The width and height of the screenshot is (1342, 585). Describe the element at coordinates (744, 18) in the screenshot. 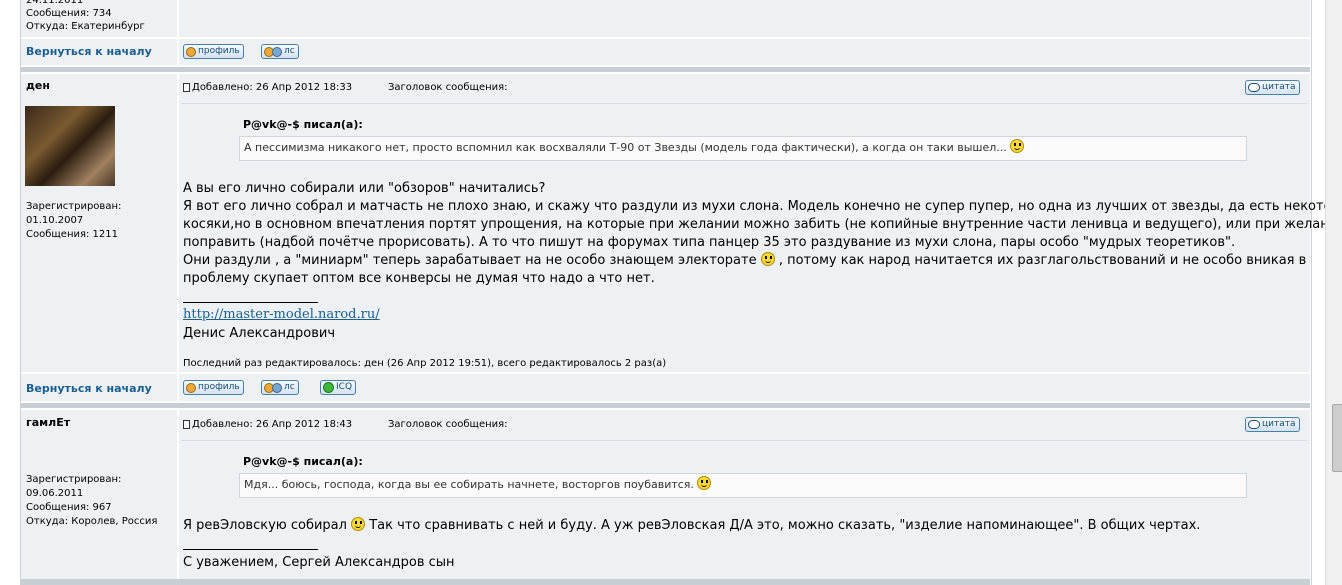

I see `top-post-body` at that location.